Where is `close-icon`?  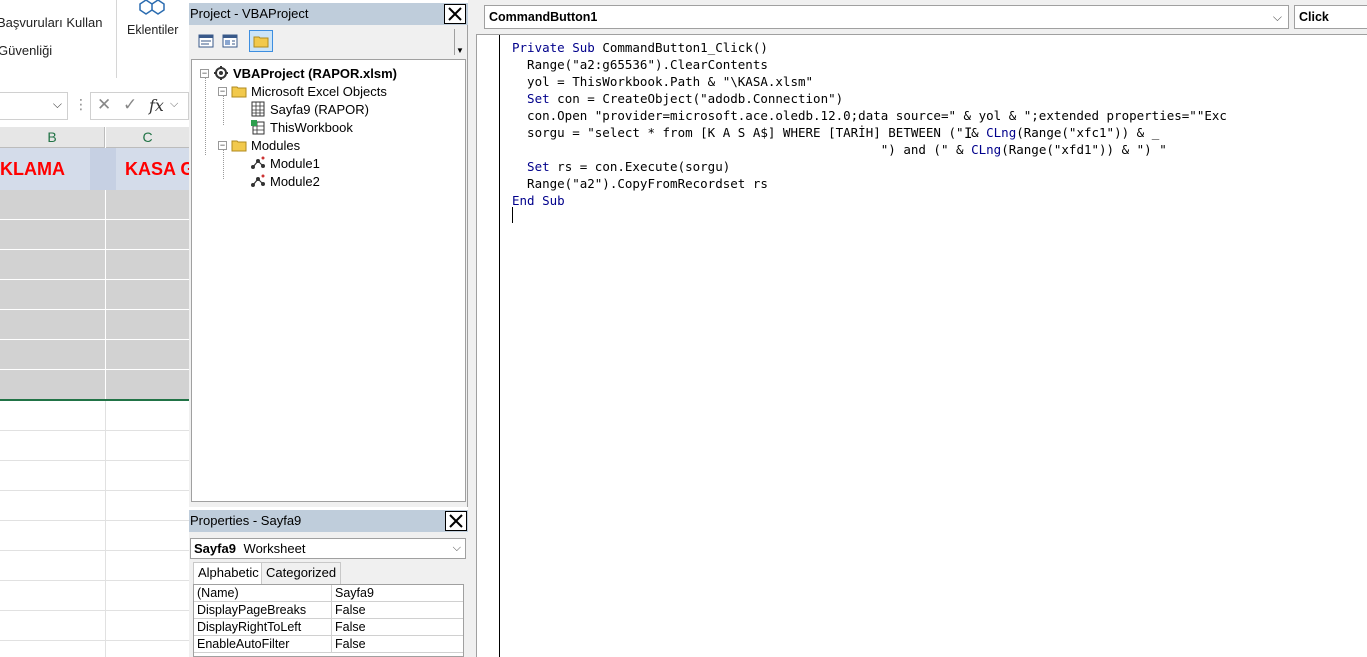
close-icon is located at coordinates (455, 14).